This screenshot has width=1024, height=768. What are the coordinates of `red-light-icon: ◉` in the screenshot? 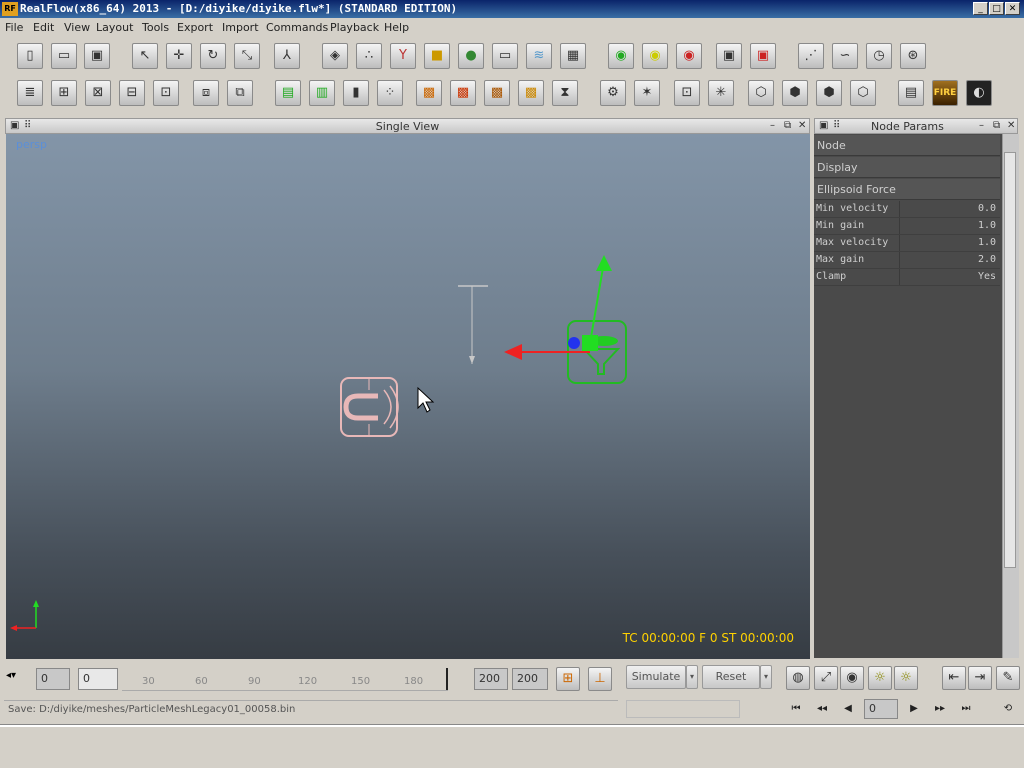 It's located at (689, 56).